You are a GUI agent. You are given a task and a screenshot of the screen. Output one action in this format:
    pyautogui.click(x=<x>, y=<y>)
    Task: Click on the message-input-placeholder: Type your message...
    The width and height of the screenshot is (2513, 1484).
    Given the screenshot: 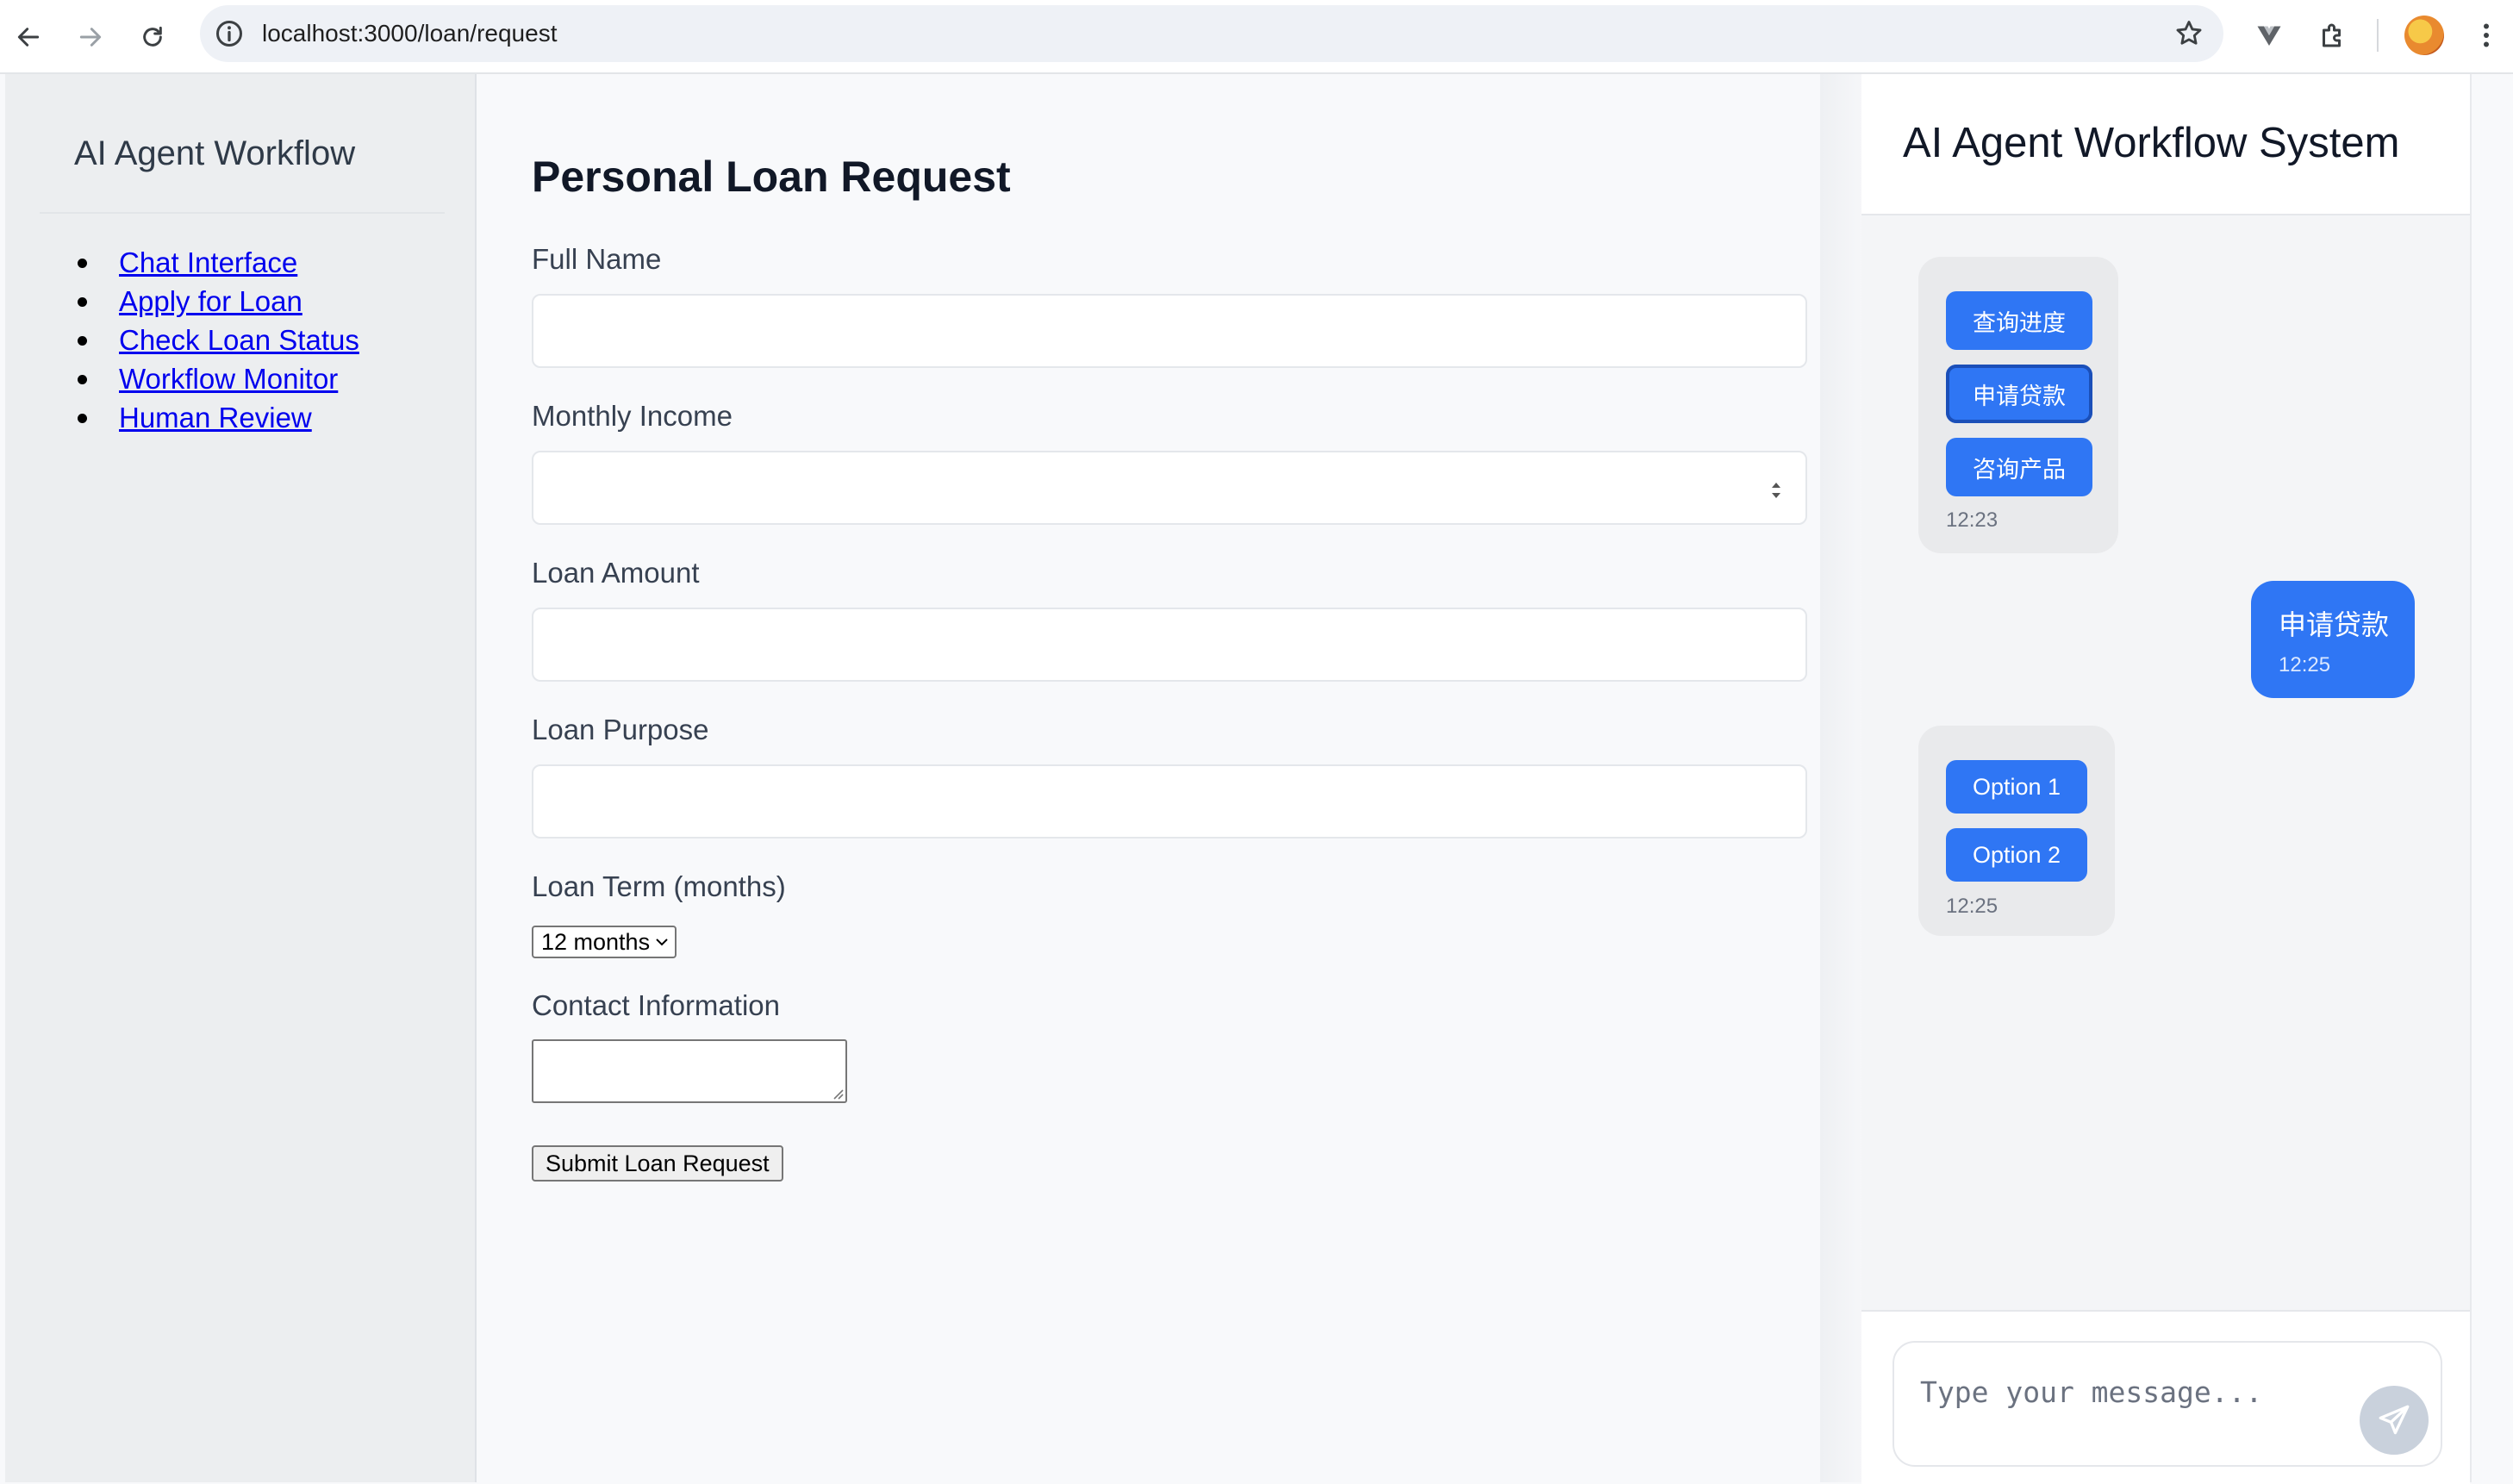 What is the action you would take?
    pyautogui.click(x=2091, y=1392)
    